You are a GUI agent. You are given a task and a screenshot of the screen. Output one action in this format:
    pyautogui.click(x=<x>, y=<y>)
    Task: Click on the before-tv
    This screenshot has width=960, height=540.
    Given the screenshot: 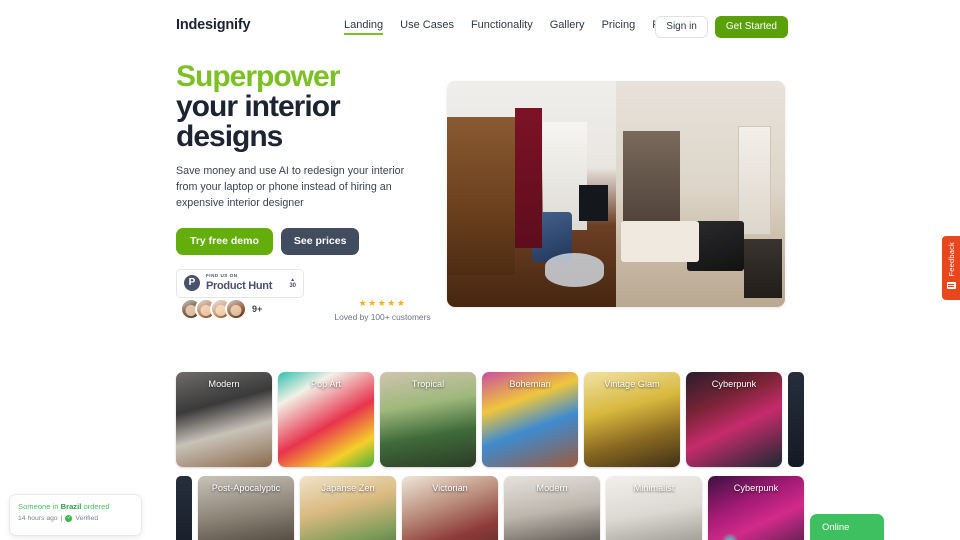 What is the action you would take?
    pyautogui.click(x=593, y=203)
    